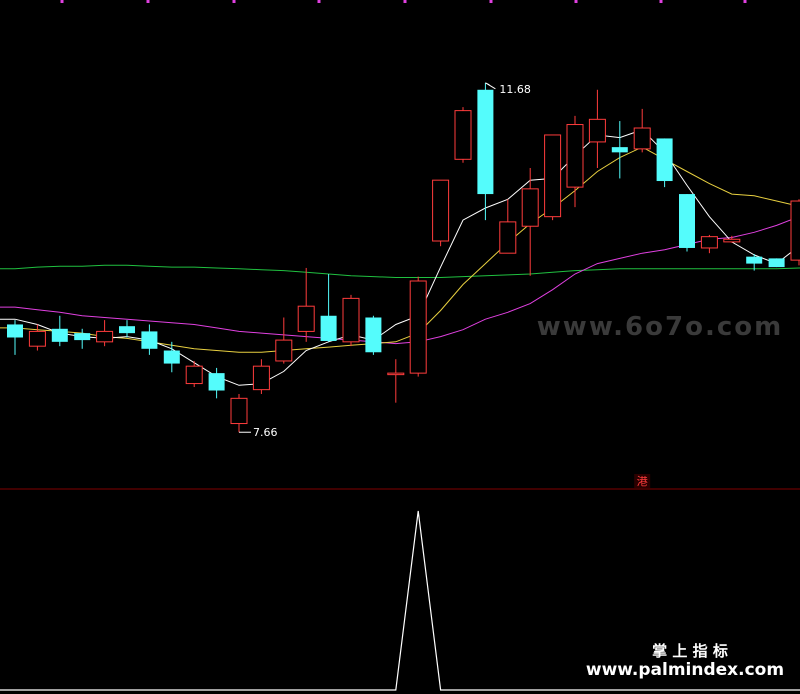 The image size is (800, 694). I want to click on corner-watermark-url: www.palmindex.com, so click(685, 670).